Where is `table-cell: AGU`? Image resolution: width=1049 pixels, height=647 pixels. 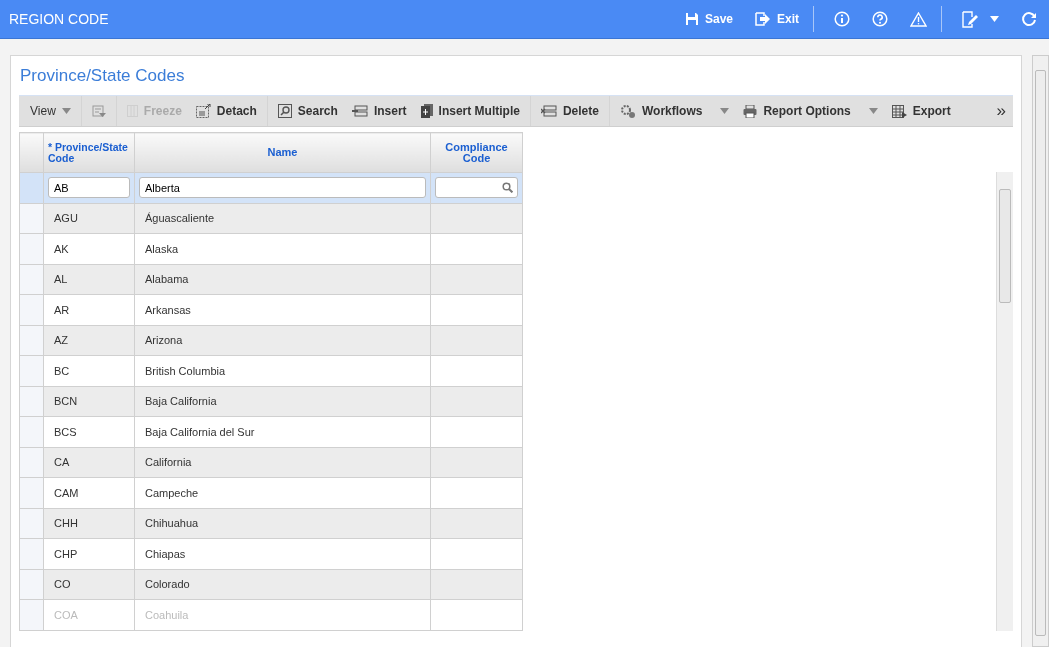 table-cell: AGU is located at coordinates (89, 218).